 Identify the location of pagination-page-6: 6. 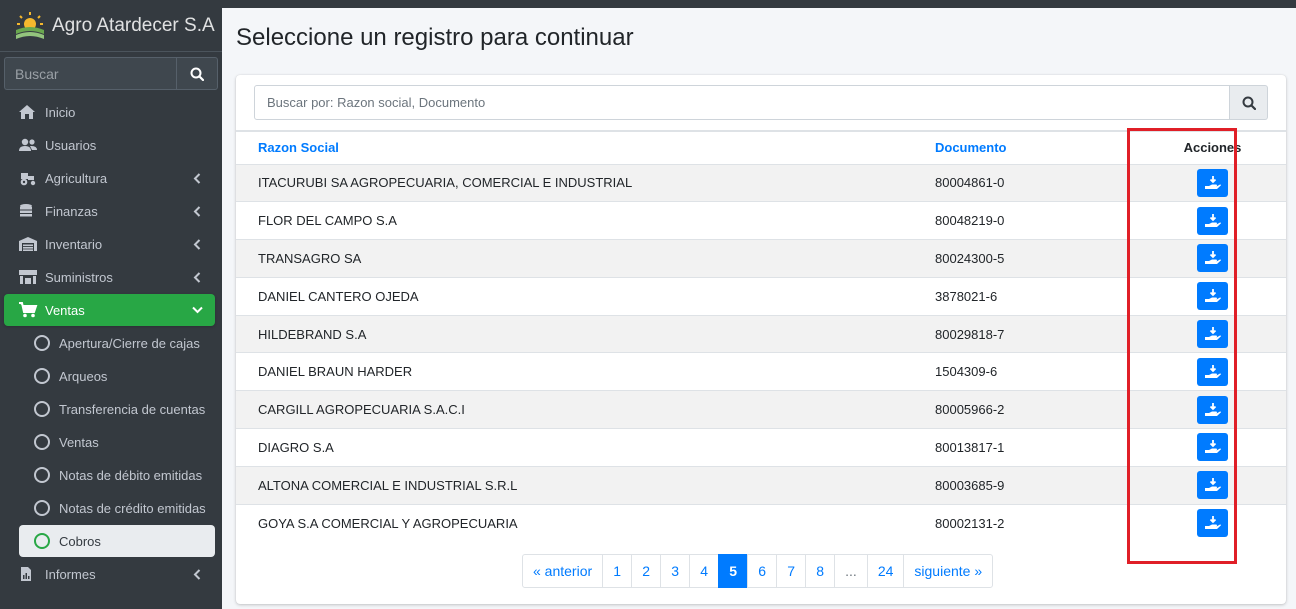
(762, 571).